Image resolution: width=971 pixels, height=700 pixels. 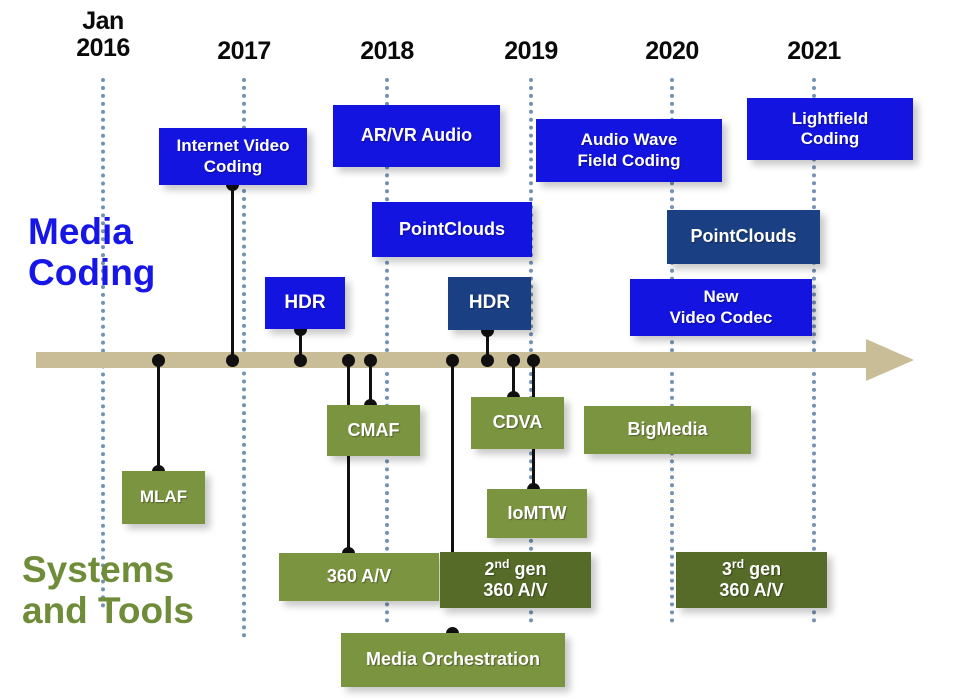 I want to click on milestone-box-pointclouds-2018: PointClouds, so click(x=452, y=229).